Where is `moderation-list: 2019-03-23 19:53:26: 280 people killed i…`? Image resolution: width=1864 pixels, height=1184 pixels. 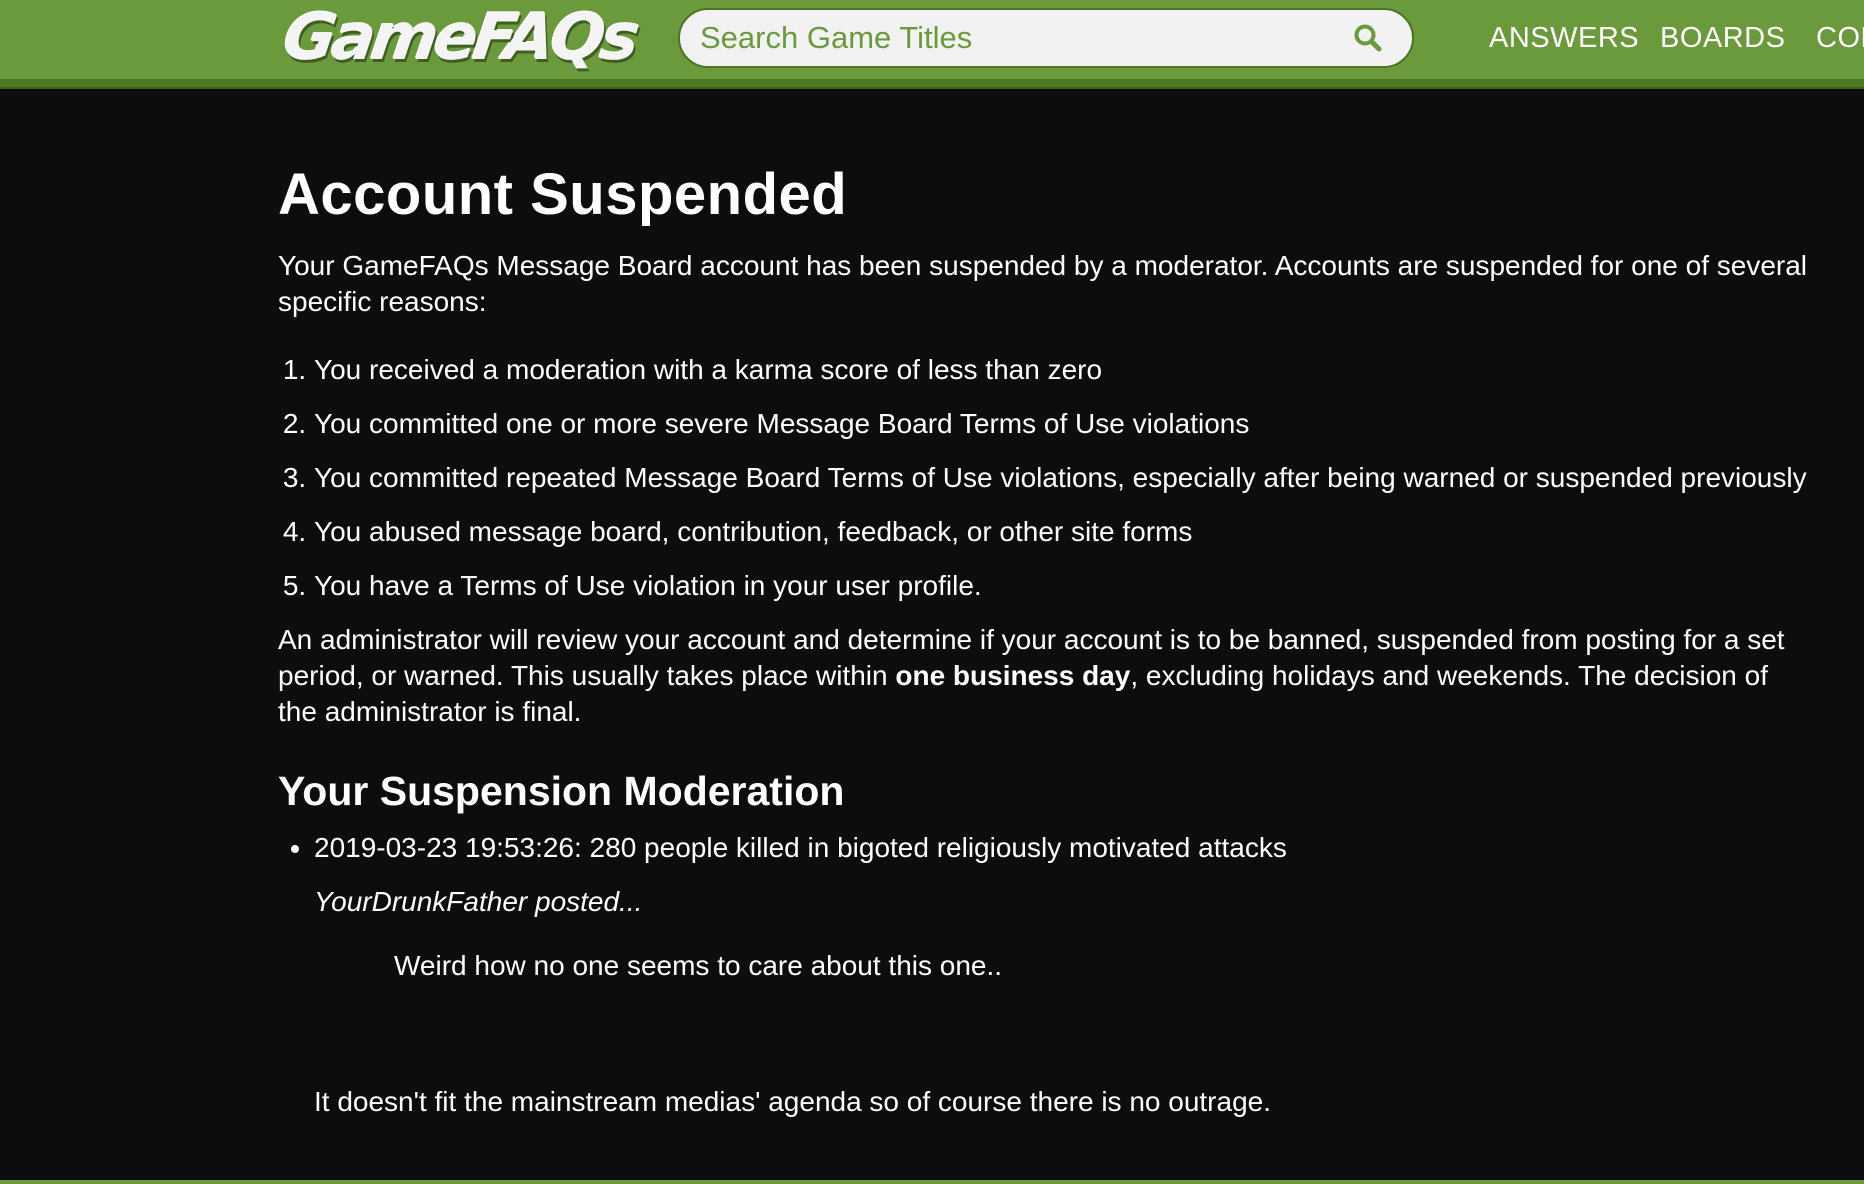 moderation-list: 2019-03-23 19:53:26: 280 people killed i… is located at coordinates (1043, 848).